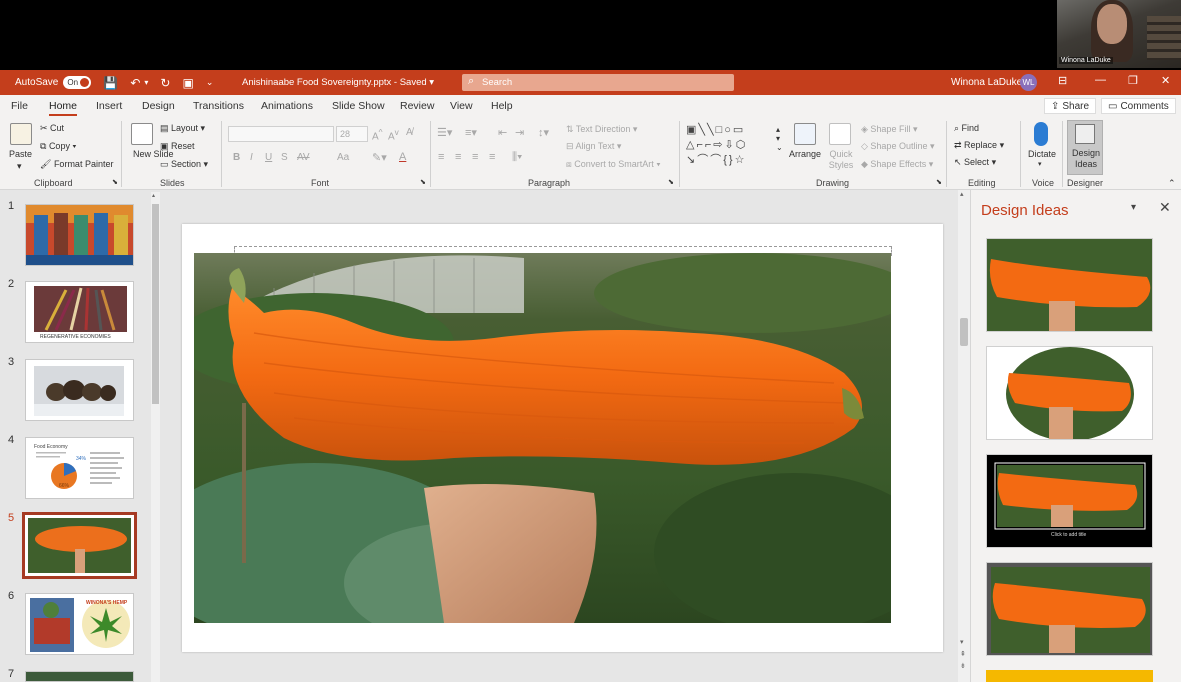 Image resolution: width=1181 pixels, height=682 pixels. What do you see at coordinates (963, 666) in the screenshot?
I see `next-slide-icon: ⇟` at bounding box center [963, 666].